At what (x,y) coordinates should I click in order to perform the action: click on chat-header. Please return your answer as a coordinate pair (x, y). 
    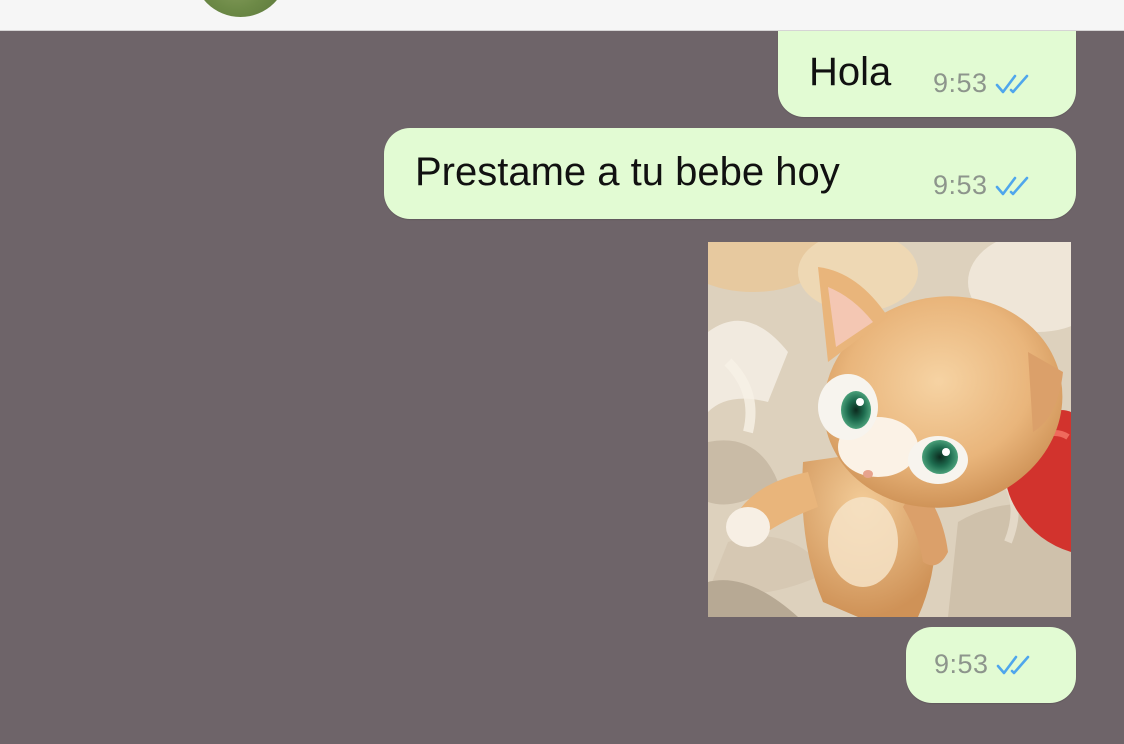
    Looking at the image, I should click on (562, 15).